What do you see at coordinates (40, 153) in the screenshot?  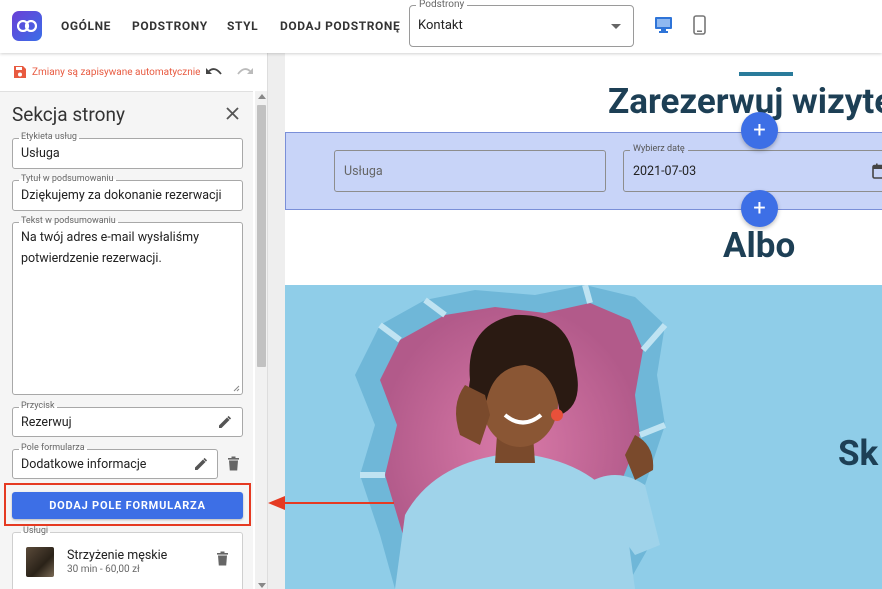 I see `service-label-value: Usługa` at bounding box center [40, 153].